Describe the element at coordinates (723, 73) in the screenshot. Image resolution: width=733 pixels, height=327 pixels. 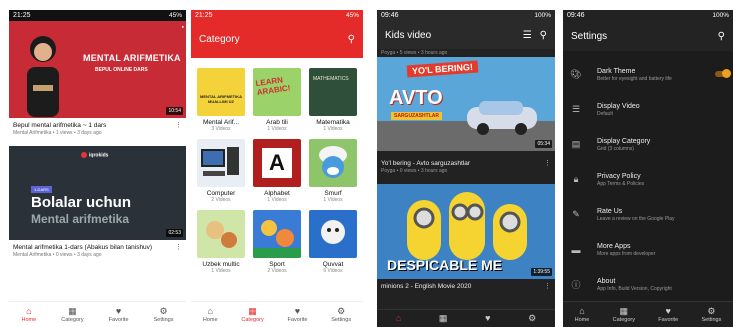
I see `dark-theme-toggle` at that location.